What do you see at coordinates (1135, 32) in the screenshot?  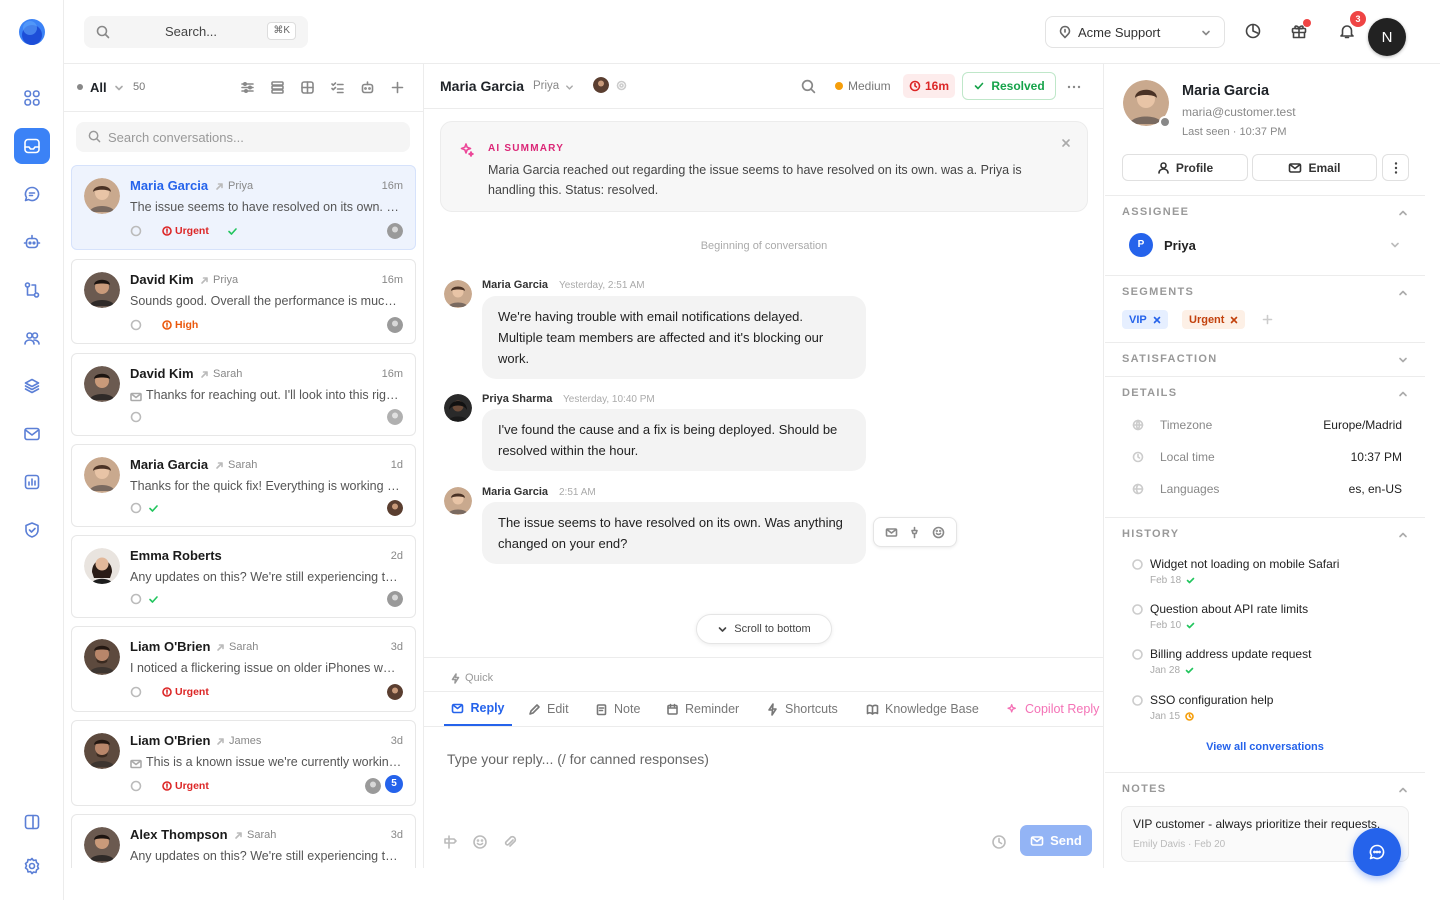 I see `workspace-selector: Acme Support` at bounding box center [1135, 32].